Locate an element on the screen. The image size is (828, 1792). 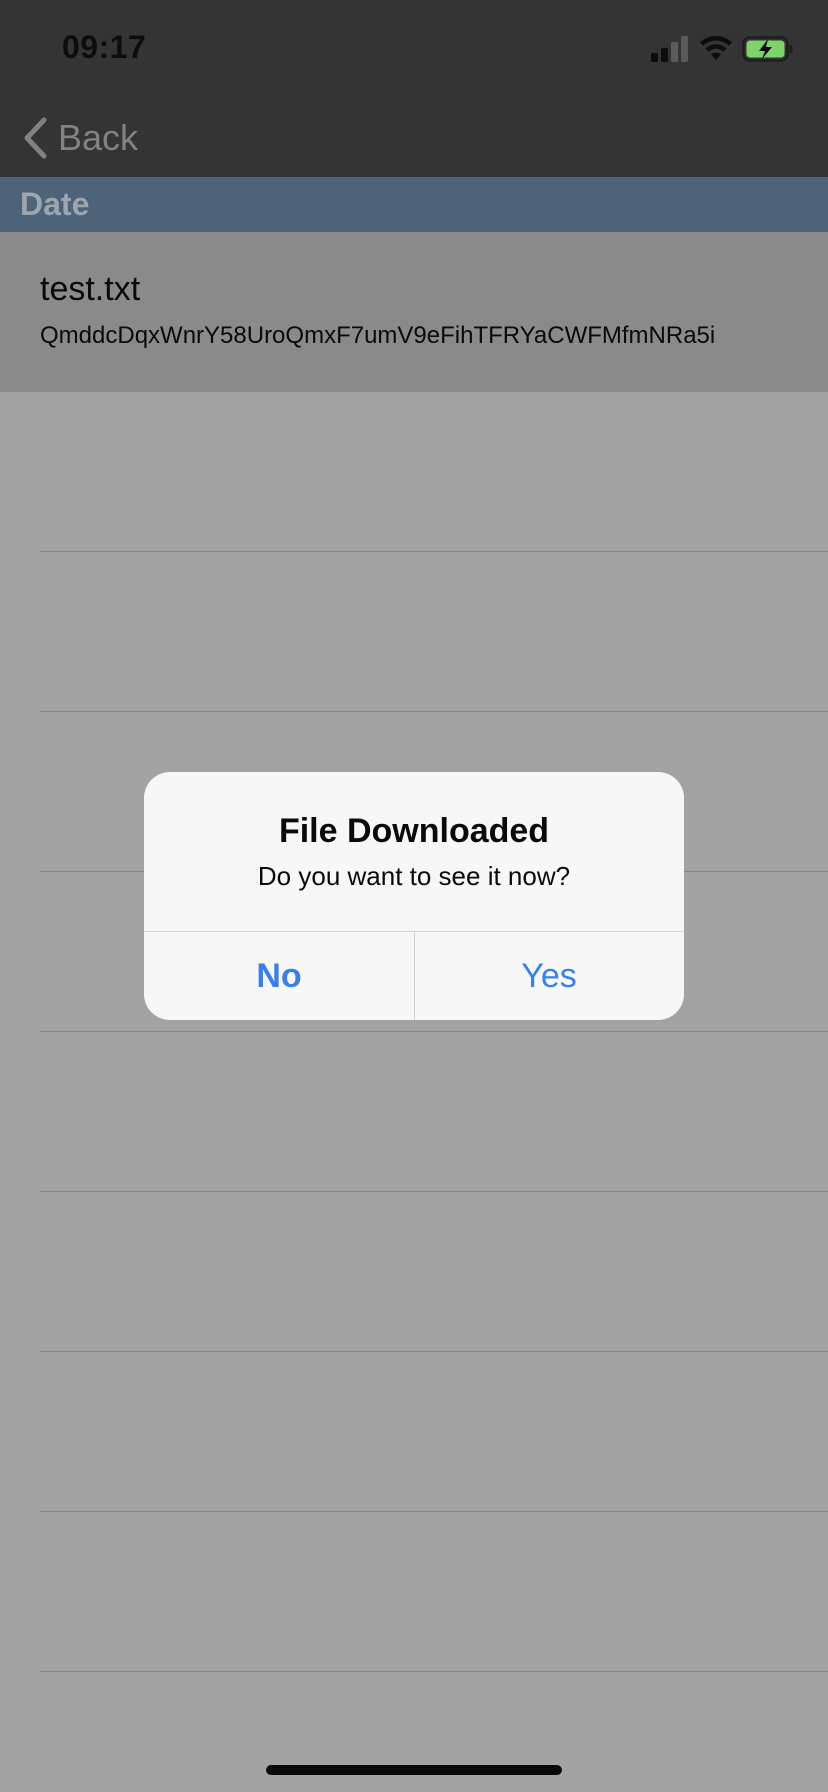
file-name: test.txt is located at coordinates (90, 289).